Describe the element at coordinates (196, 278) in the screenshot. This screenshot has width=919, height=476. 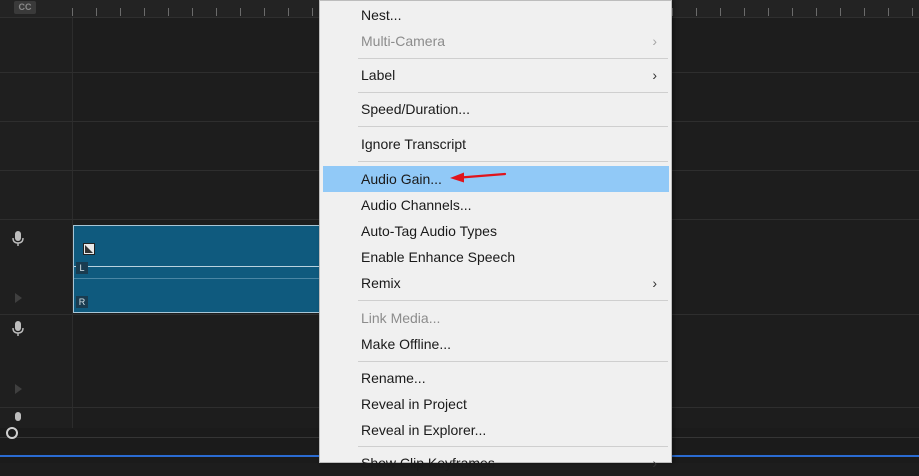
I see `clip-channel-divider-secondary` at that location.